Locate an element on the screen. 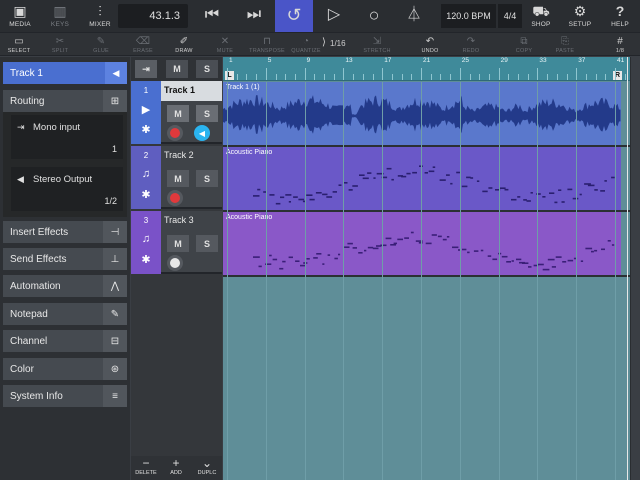 The height and width of the screenshot is (480, 640). automation-section: Automation ⋀ is located at coordinates (65, 286).